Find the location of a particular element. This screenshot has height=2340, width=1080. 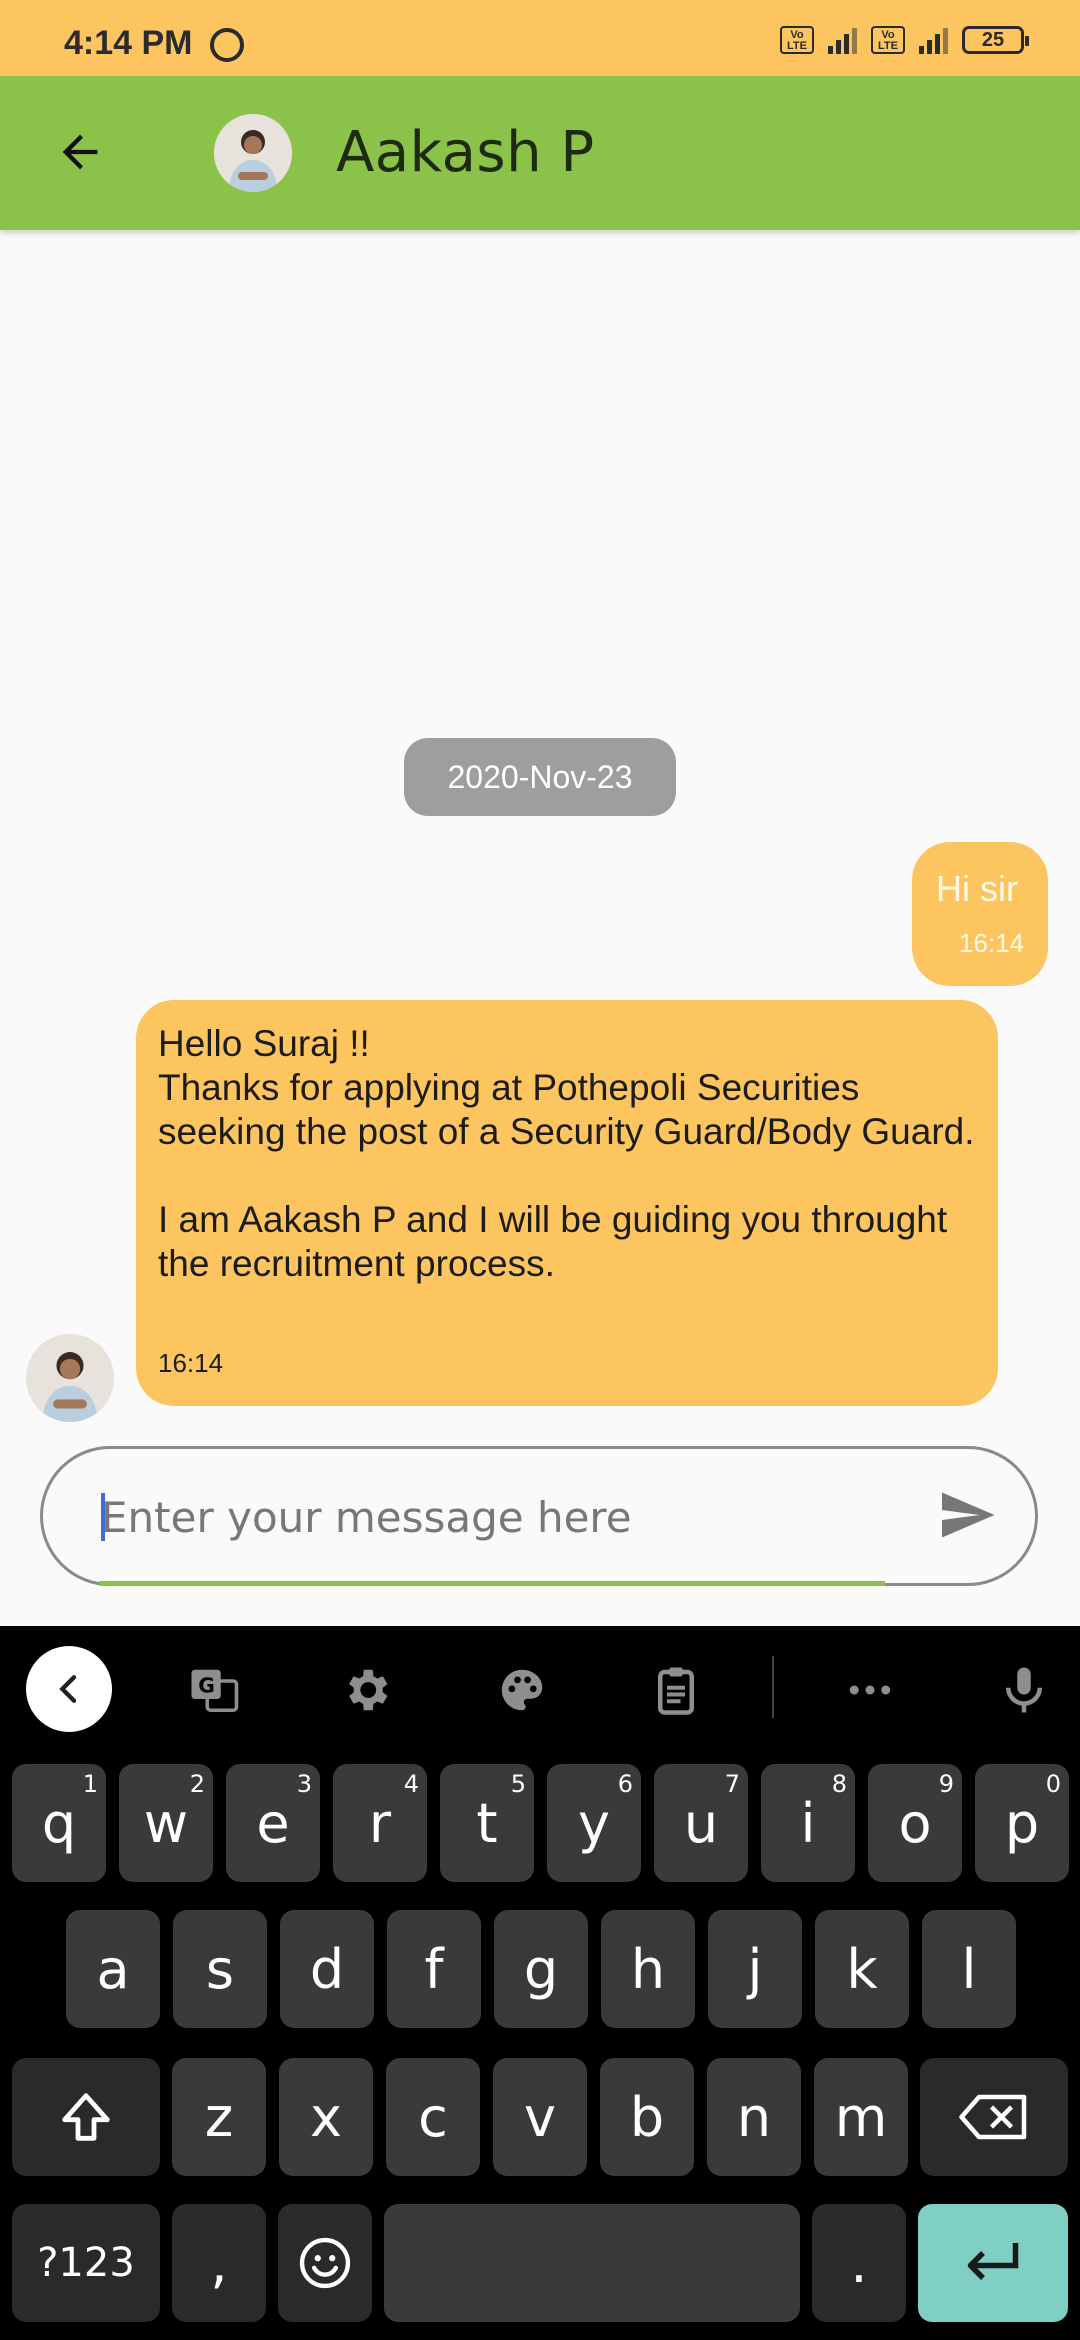

key-b: b is located at coordinates (647, 2117).